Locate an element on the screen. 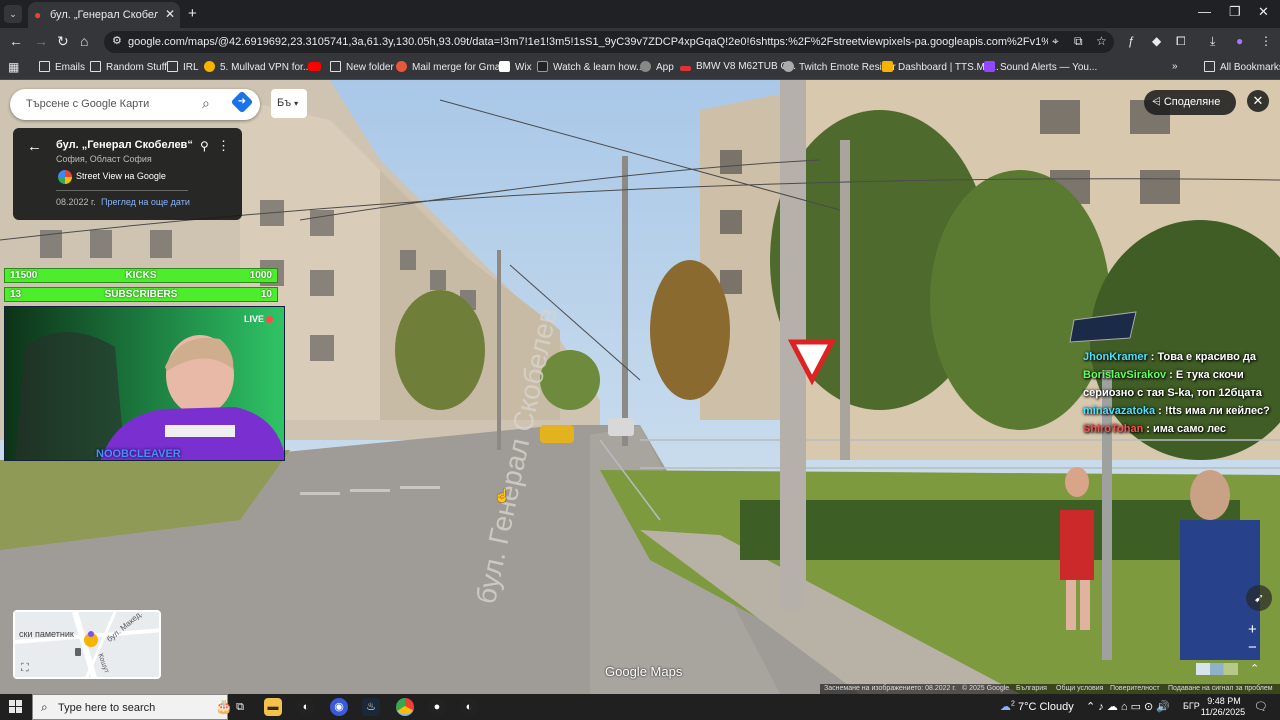  compass-icon: ➹ is located at coordinates (1259, 598).